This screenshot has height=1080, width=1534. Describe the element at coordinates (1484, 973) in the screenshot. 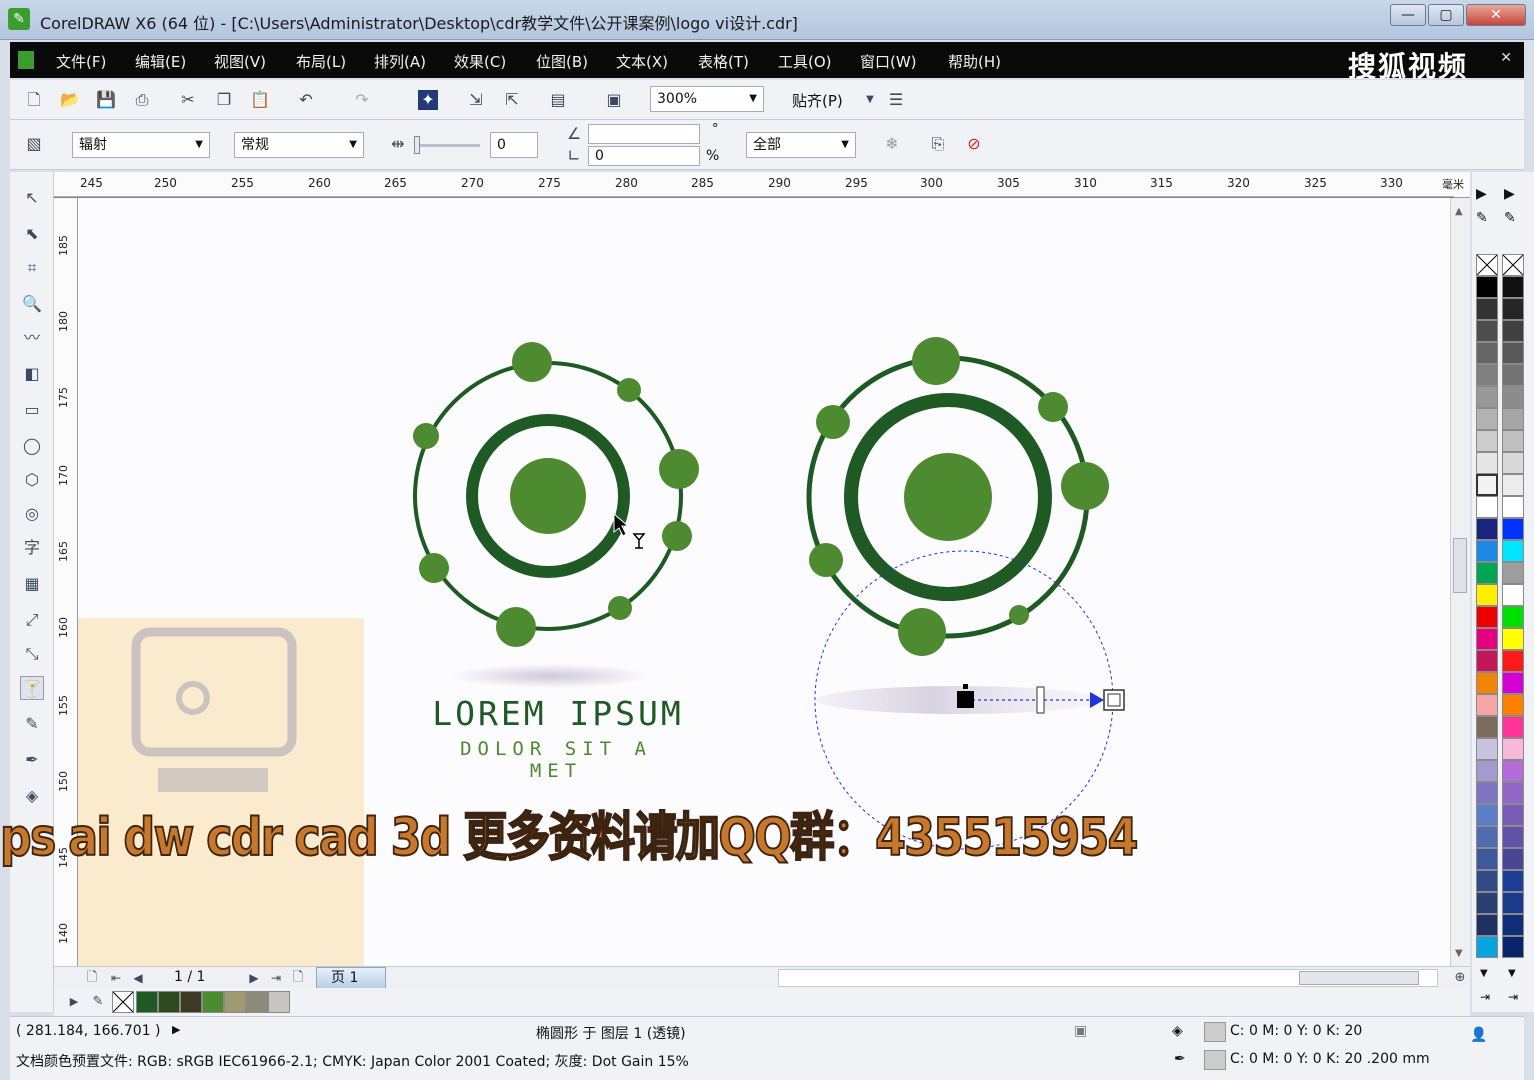

I see `palette-down-icon: ▼` at that location.